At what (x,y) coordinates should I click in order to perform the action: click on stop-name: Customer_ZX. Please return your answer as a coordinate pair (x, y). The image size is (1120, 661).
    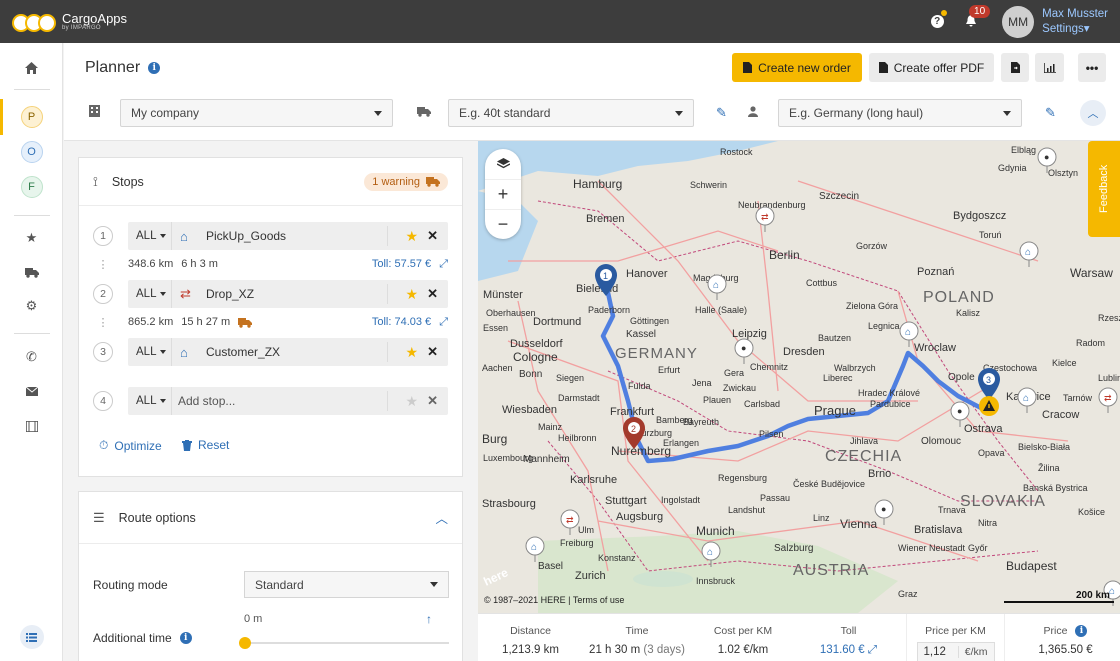
    Looking at the image, I should click on (243, 352).